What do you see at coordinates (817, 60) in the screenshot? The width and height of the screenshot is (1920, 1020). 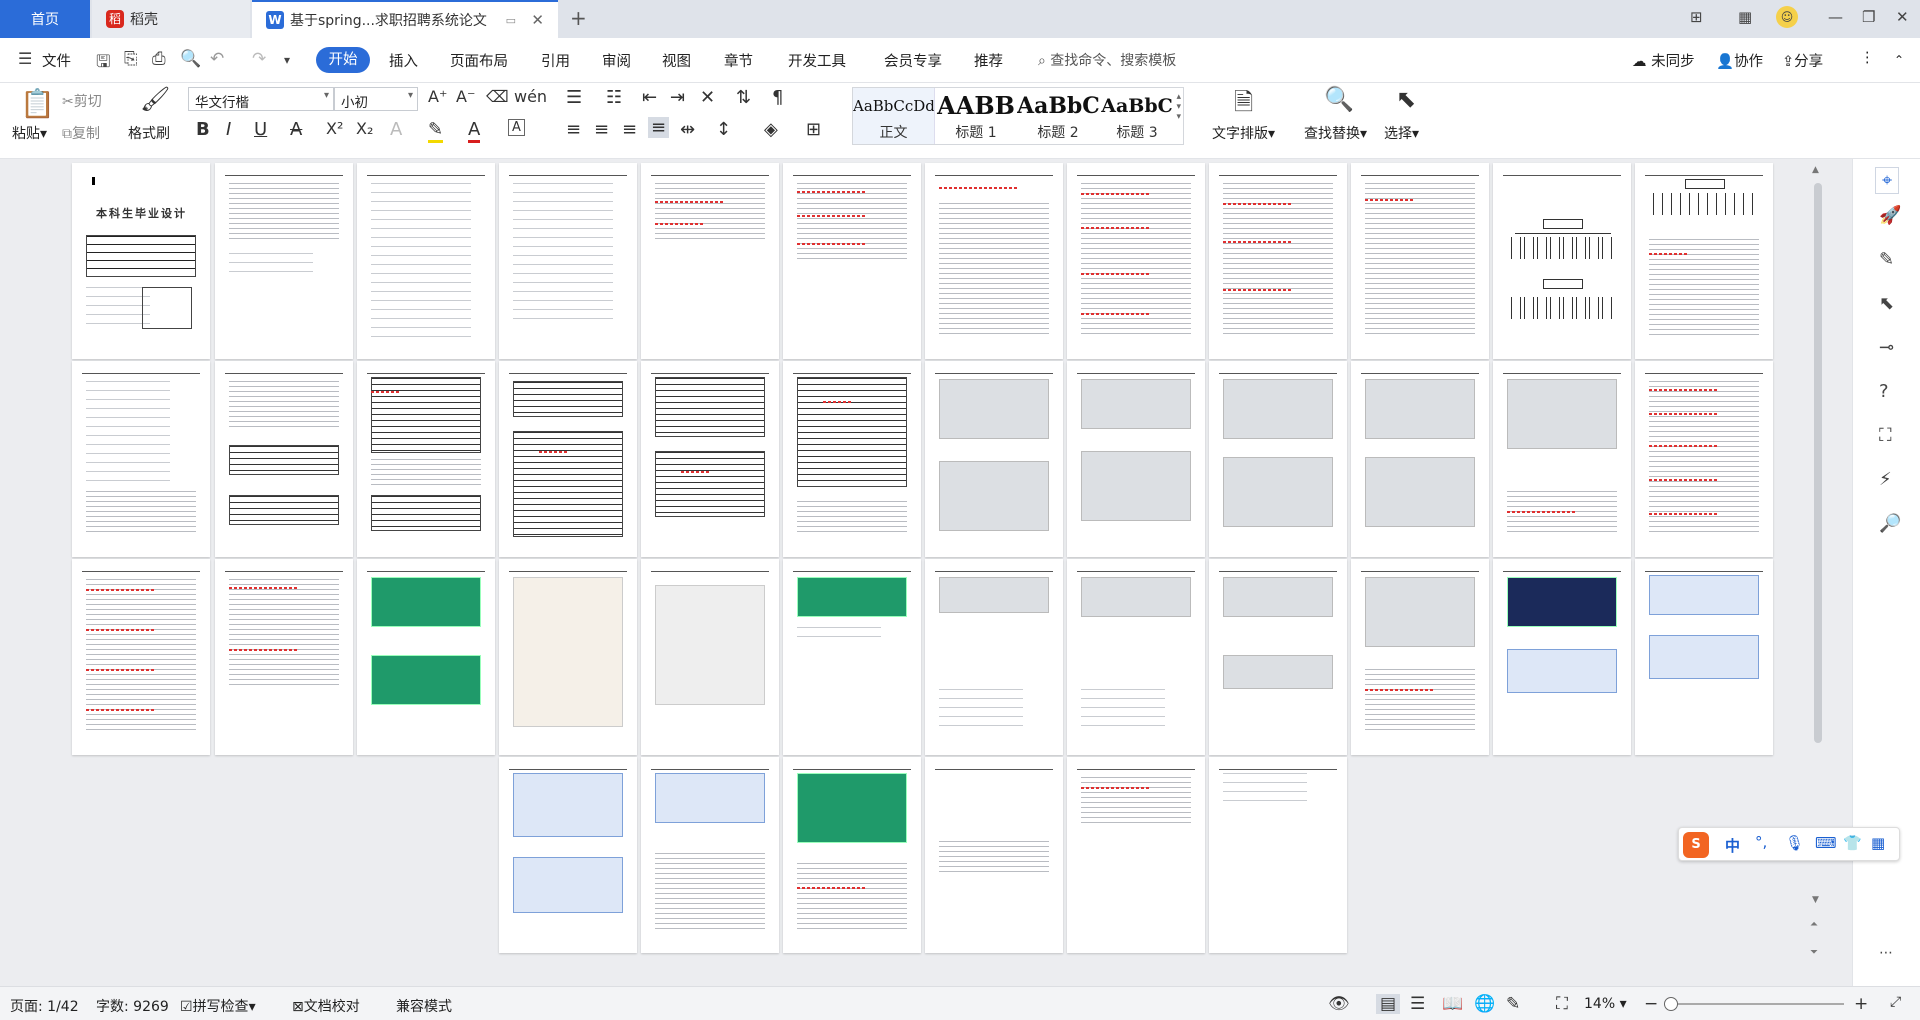 I see `menu-developer: 开发工具` at bounding box center [817, 60].